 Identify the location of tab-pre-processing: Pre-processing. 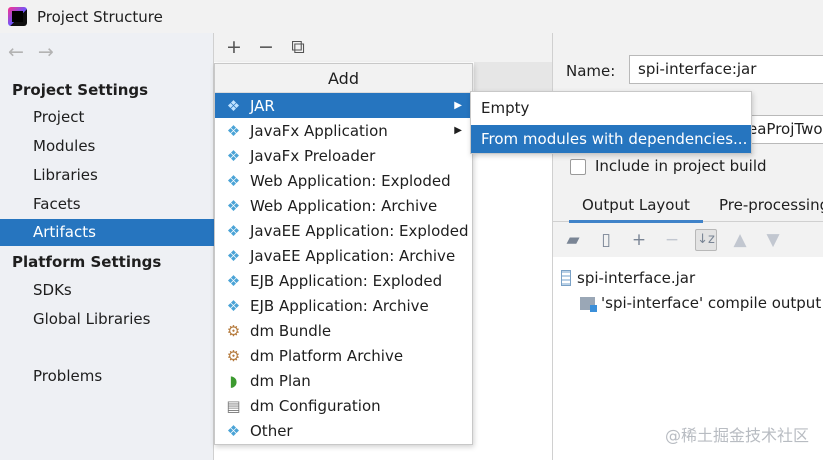
(771, 205).